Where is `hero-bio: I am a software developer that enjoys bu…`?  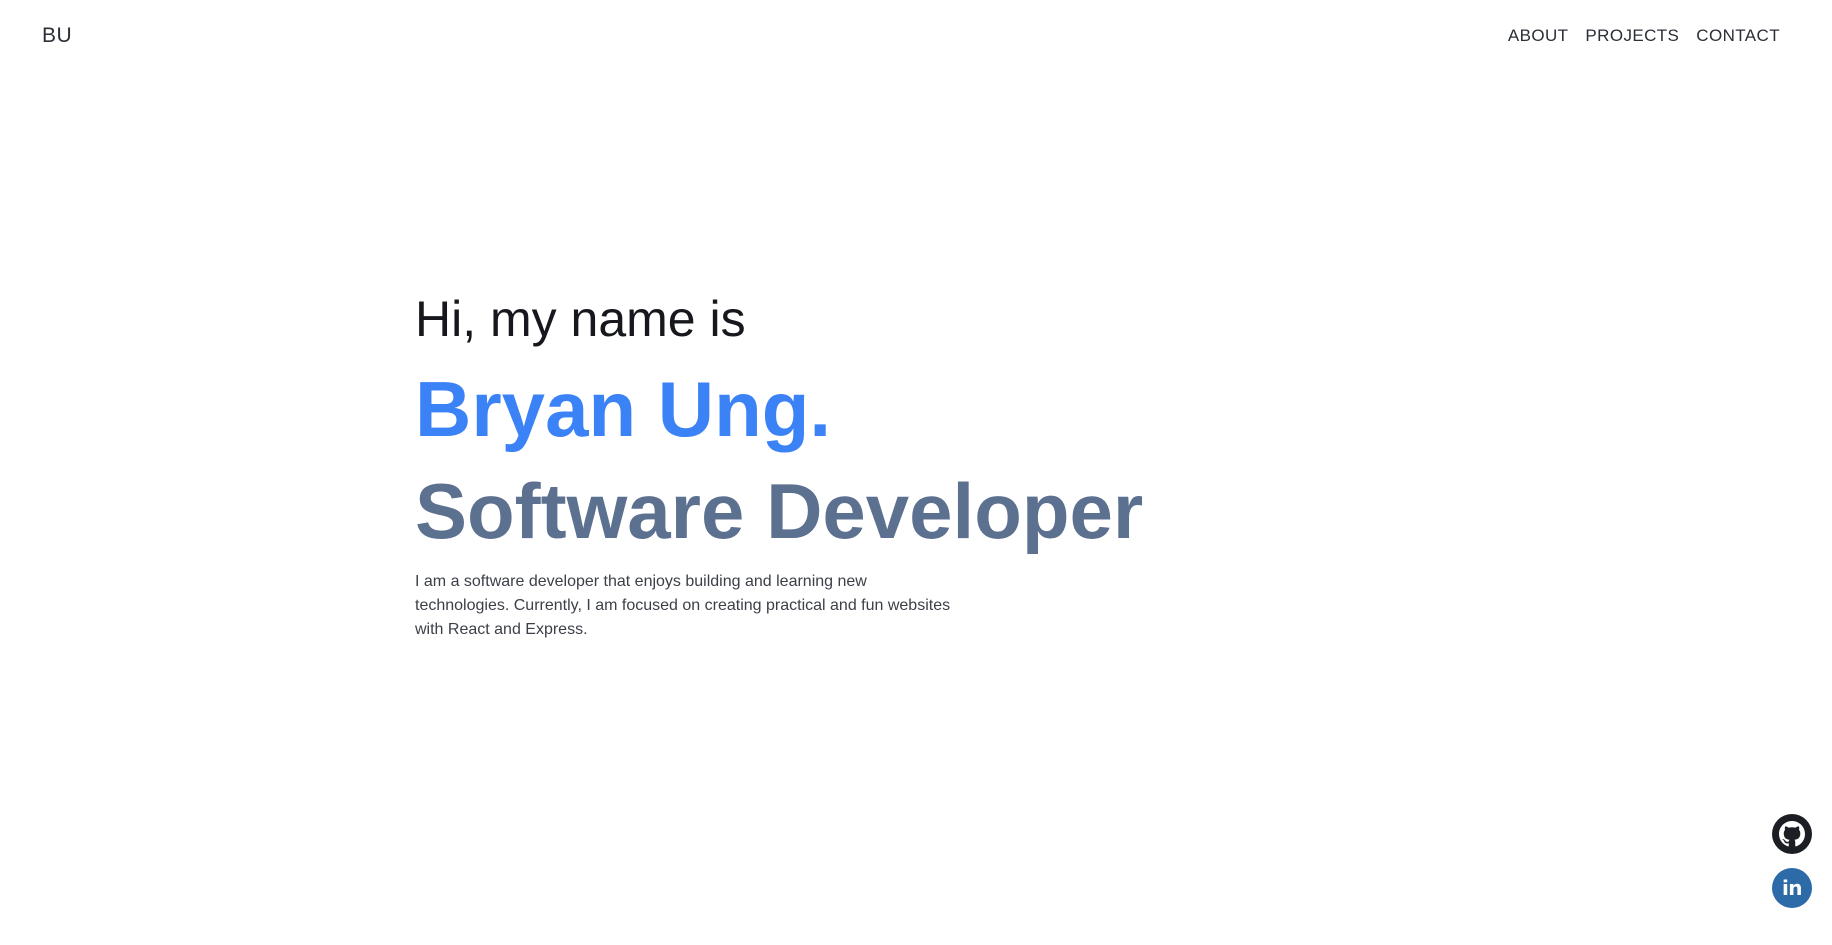 hero-bio: I am a software developer that enjoys bu… is located at coordinates (683, 605).